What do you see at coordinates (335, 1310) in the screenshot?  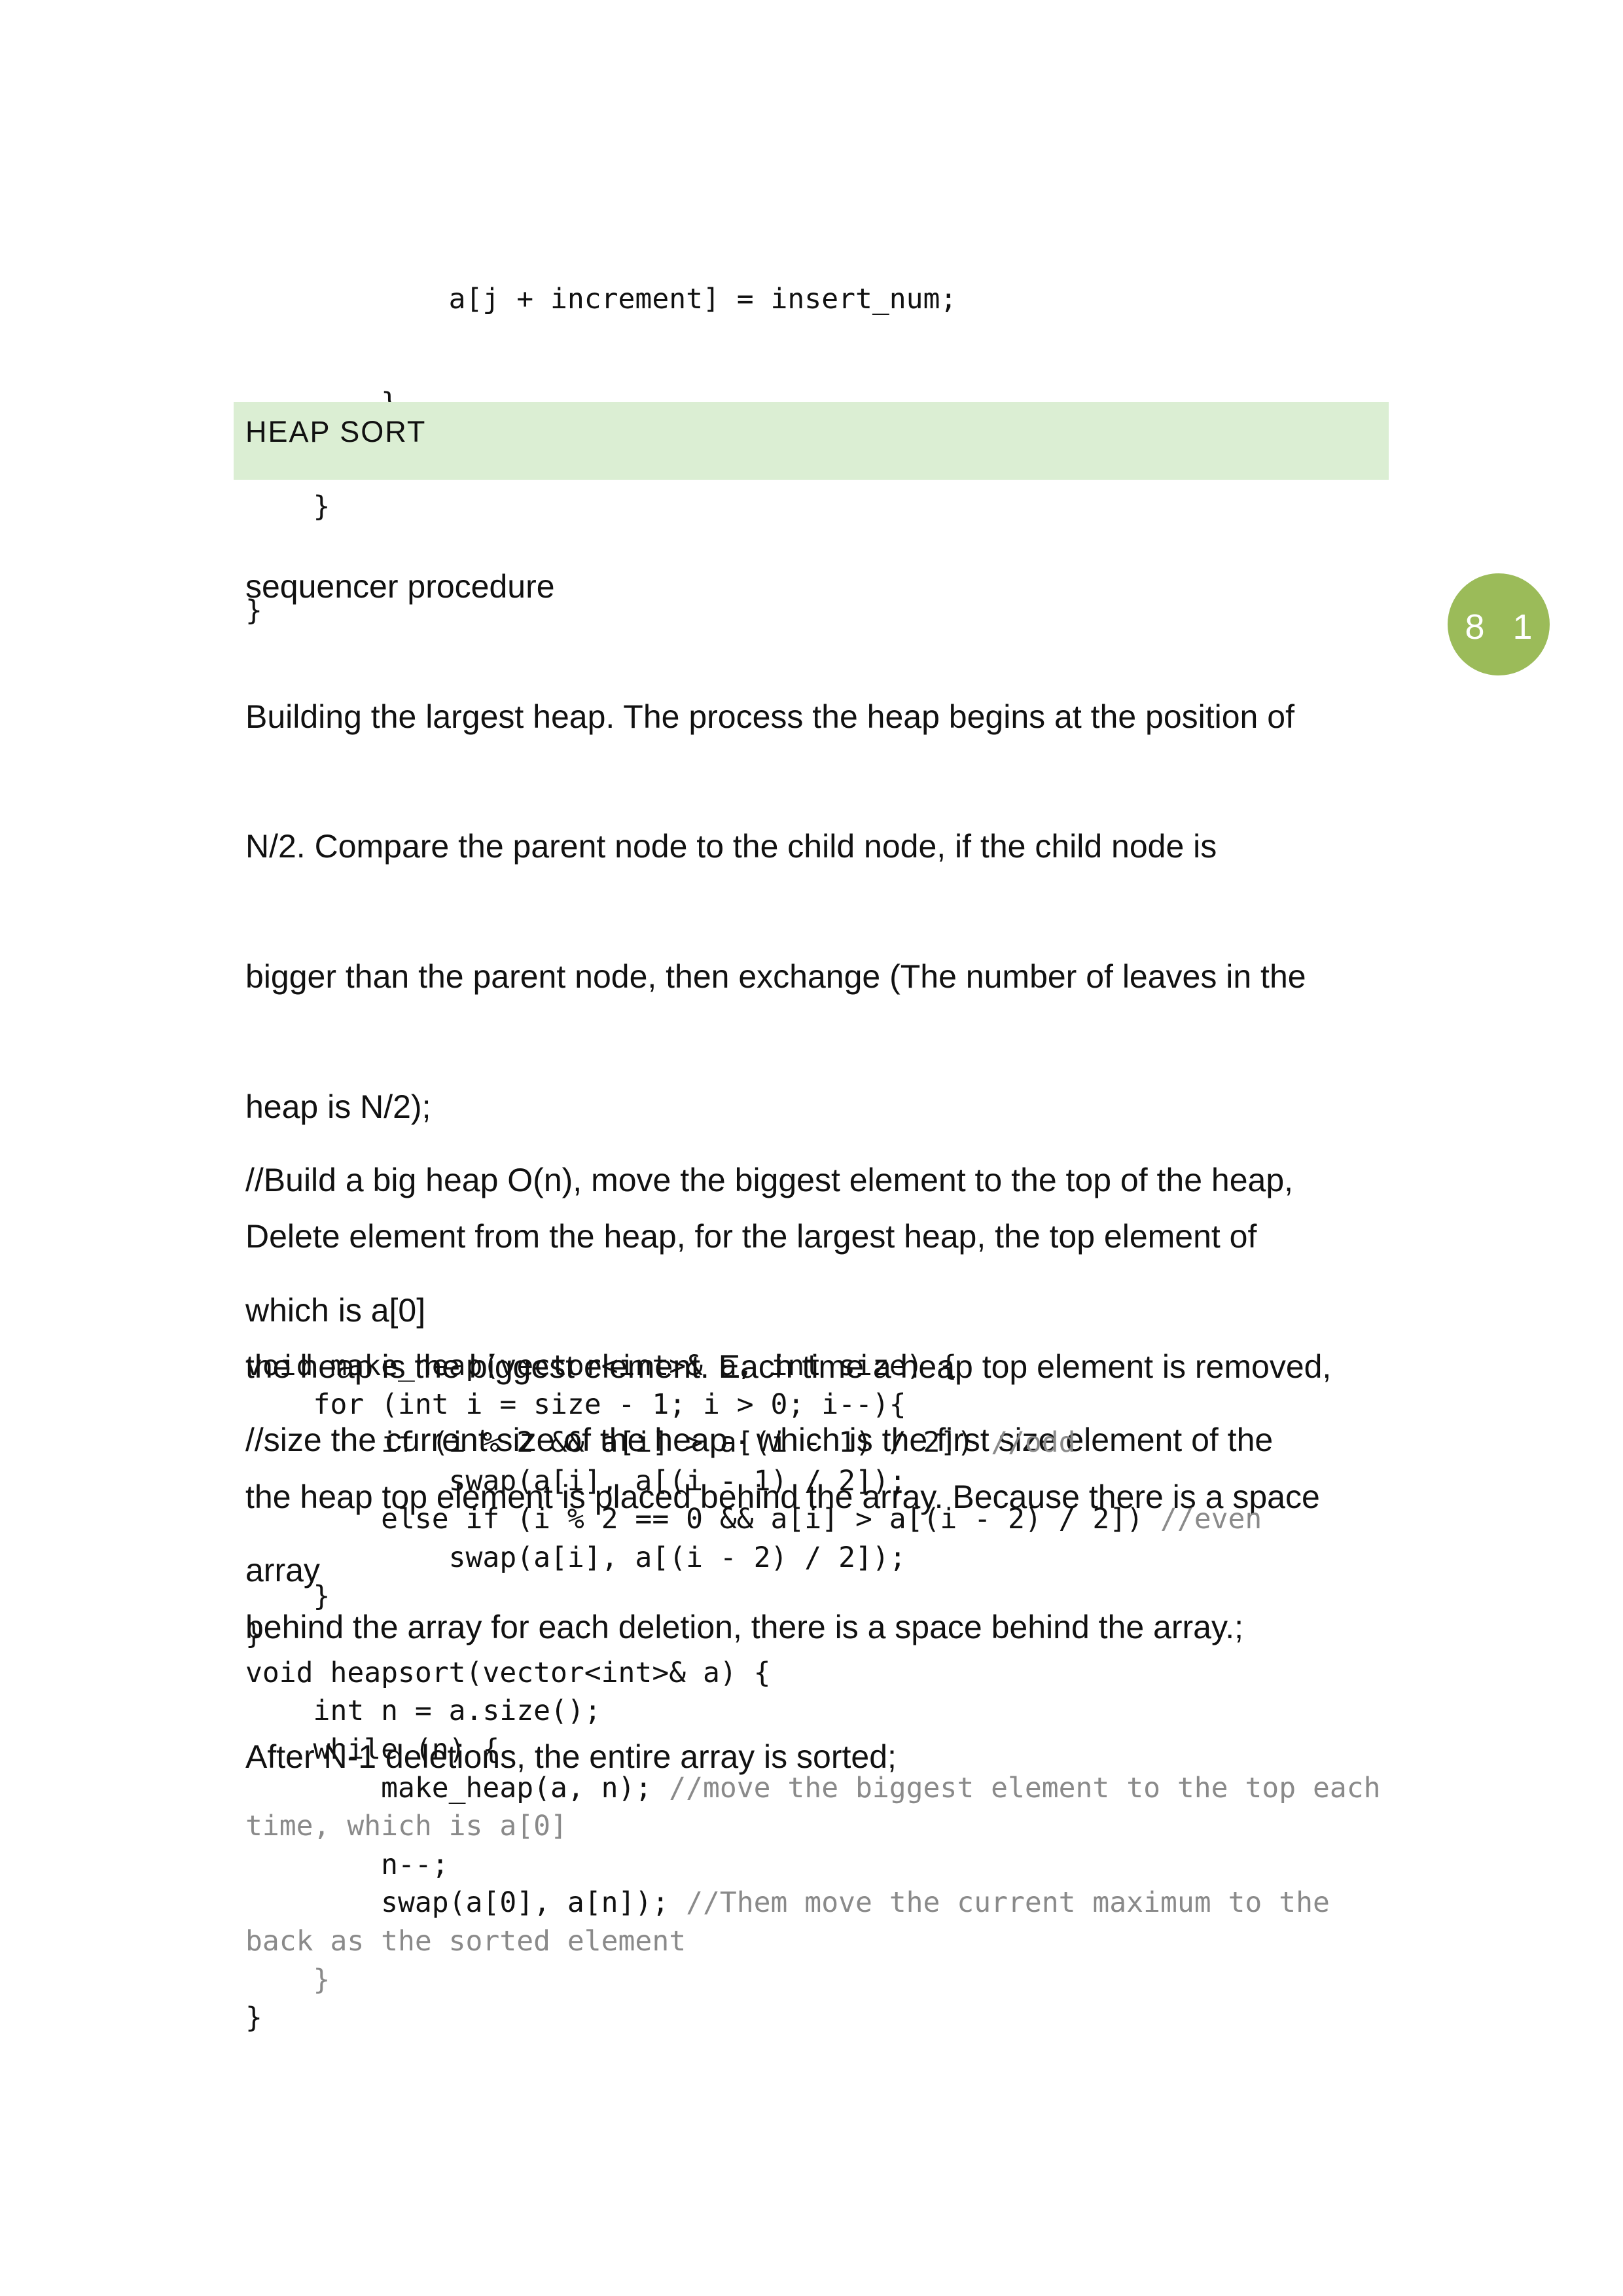 I see `text-line: which is a[0]` at bounding box center [335, 1310].